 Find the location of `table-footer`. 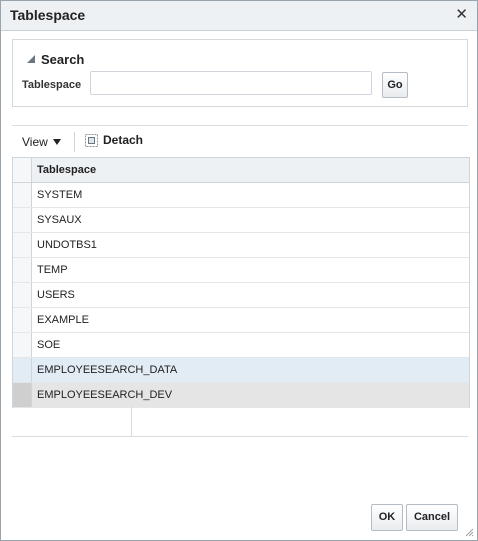

table-footer is located at coordinates (240, 421).